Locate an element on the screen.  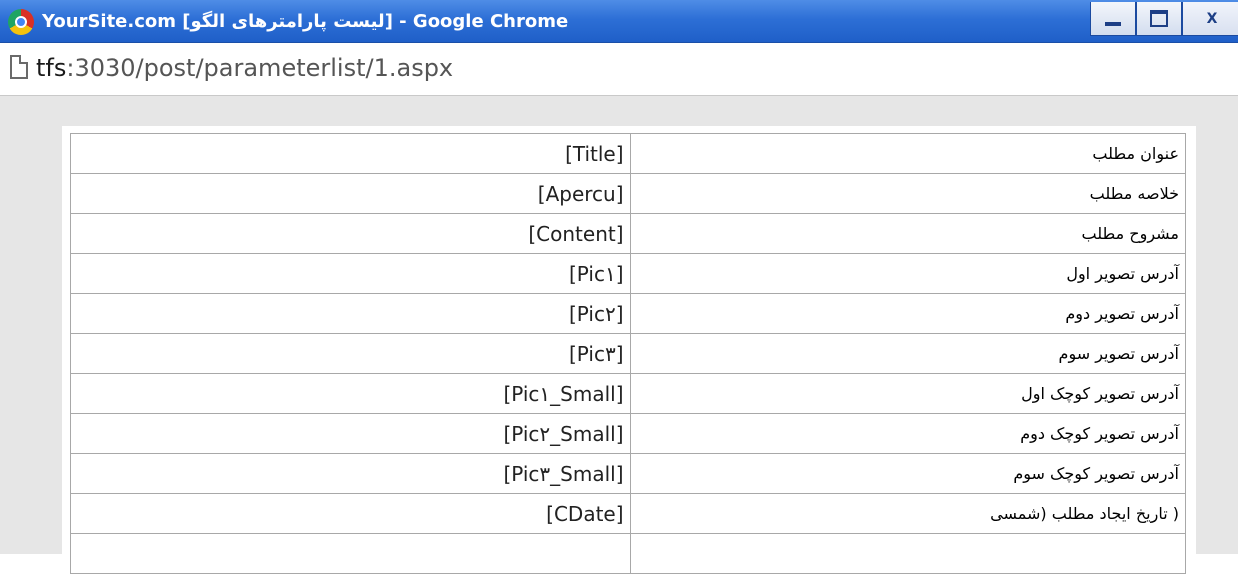
parameter-value: [Title] is located at coordinates (350, 153).